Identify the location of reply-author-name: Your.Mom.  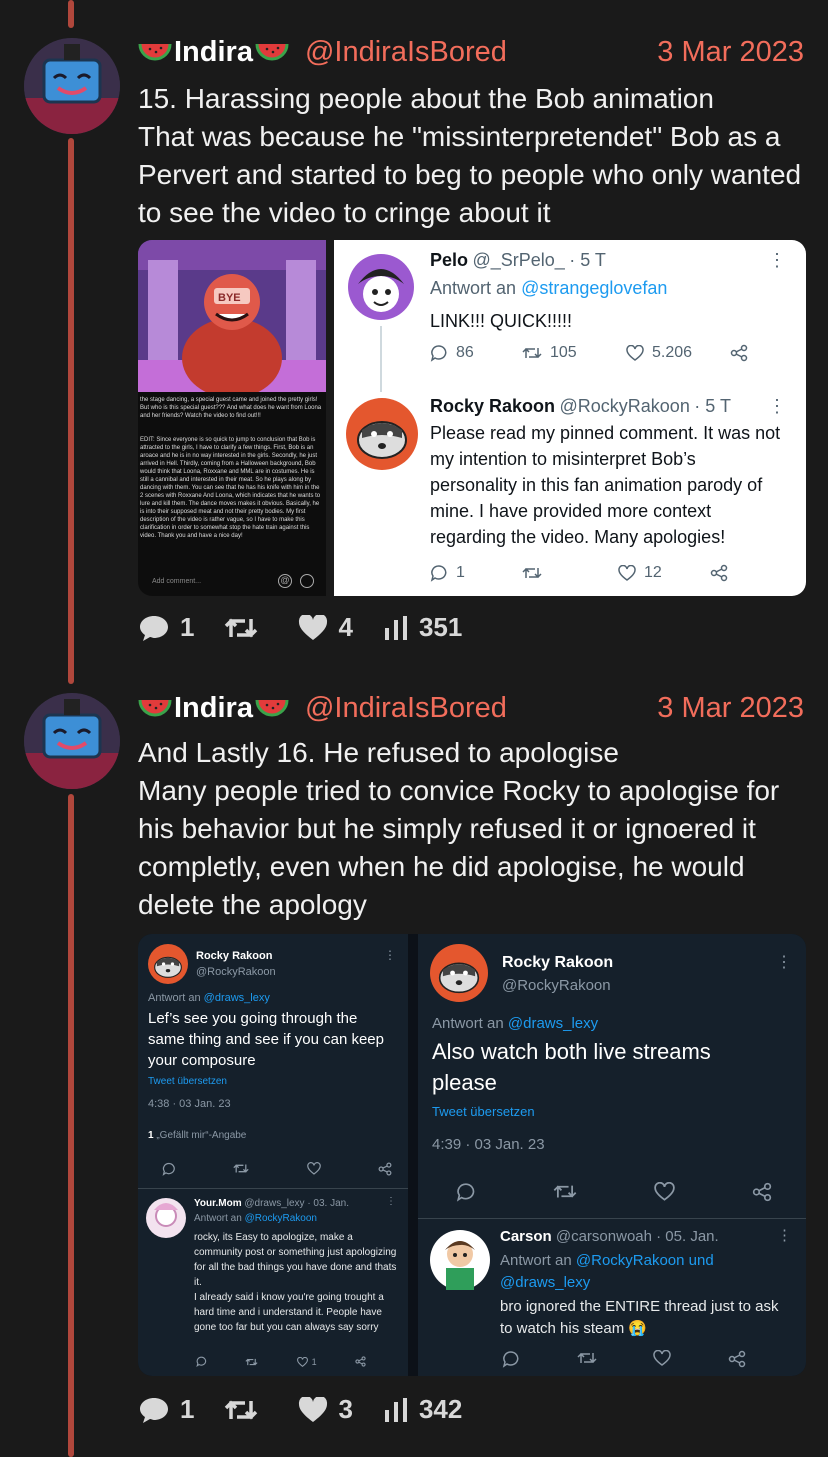
(218, 1203).